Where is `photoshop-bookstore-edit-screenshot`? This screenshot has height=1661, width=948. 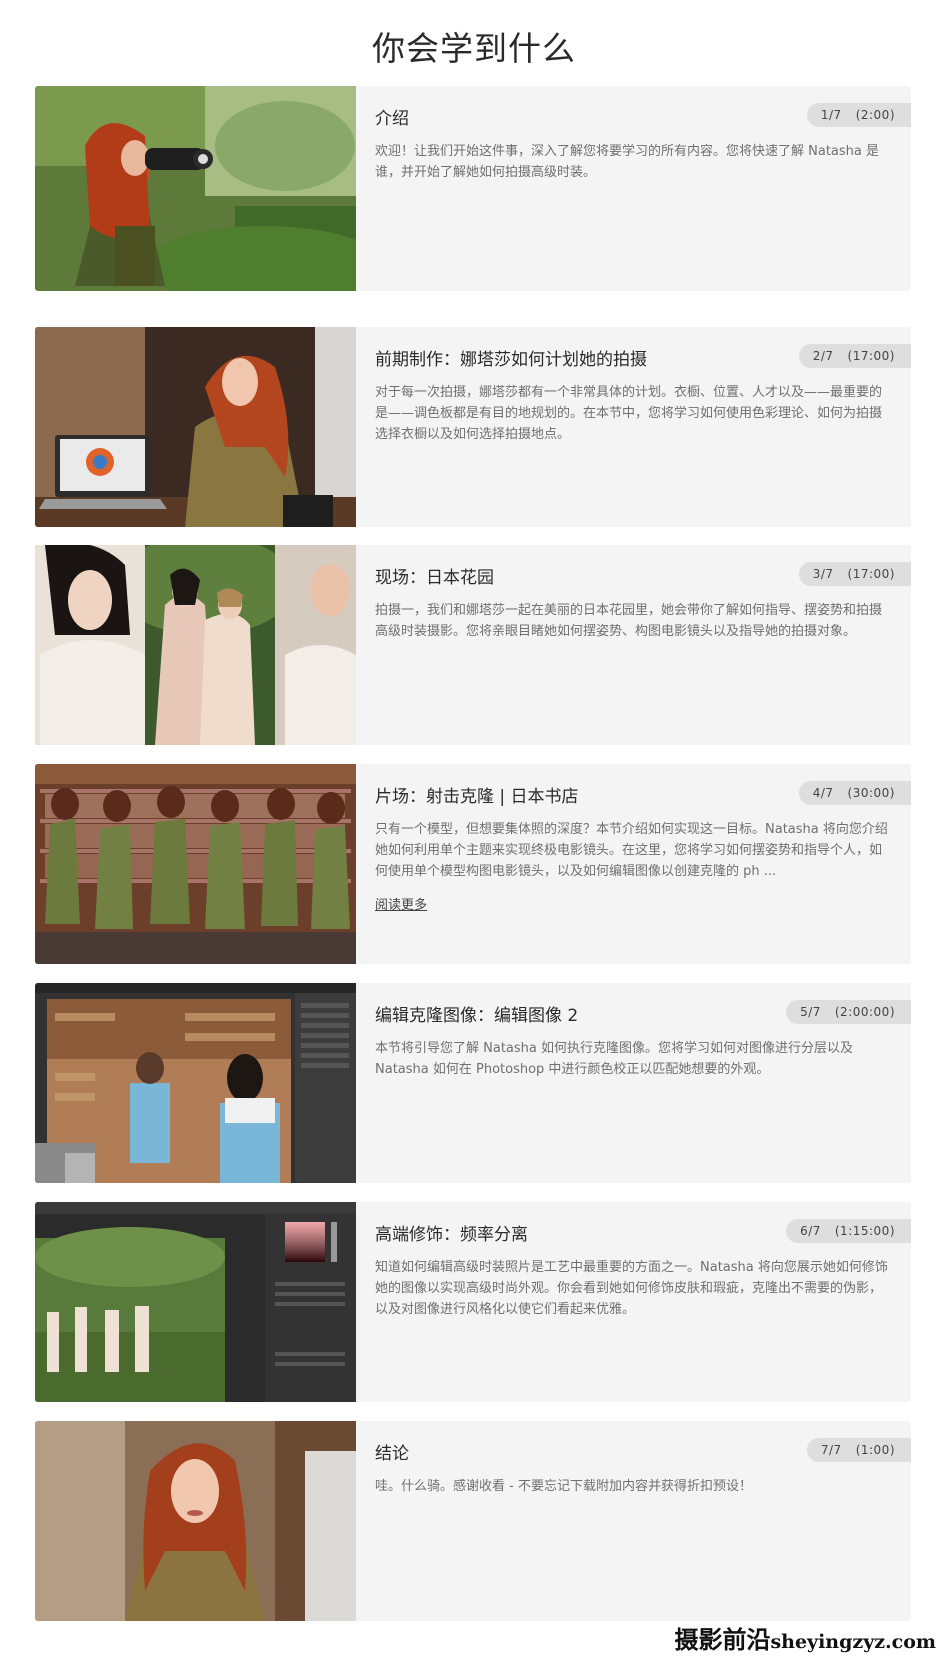
photoshop-bookstore-edit-screenshot is located at coordinates (195, 1083).